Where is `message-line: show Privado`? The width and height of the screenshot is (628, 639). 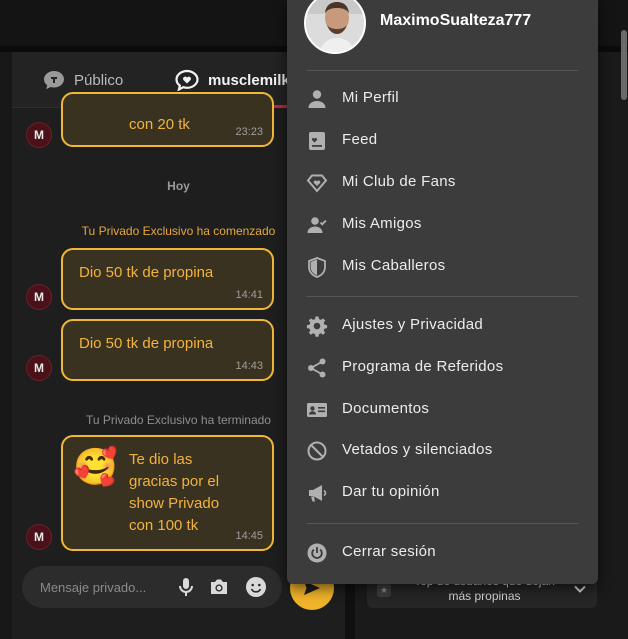
message-line: show Privado is located at coordinates (174, 503).